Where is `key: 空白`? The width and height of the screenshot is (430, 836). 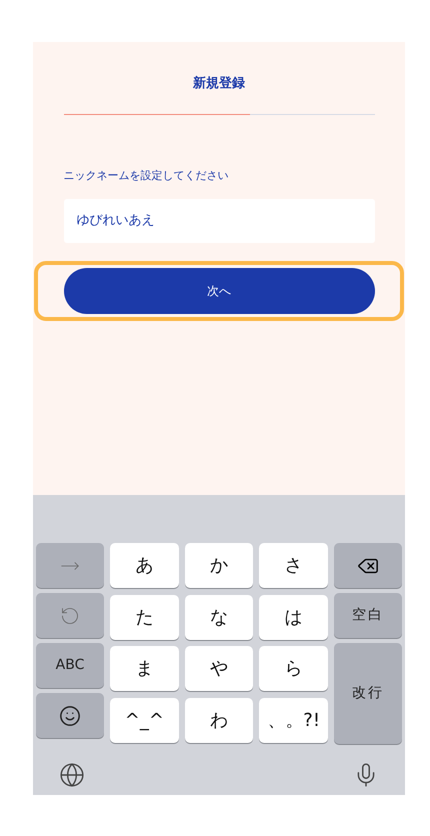 key: 空白 is located at coordinates (368, 615).